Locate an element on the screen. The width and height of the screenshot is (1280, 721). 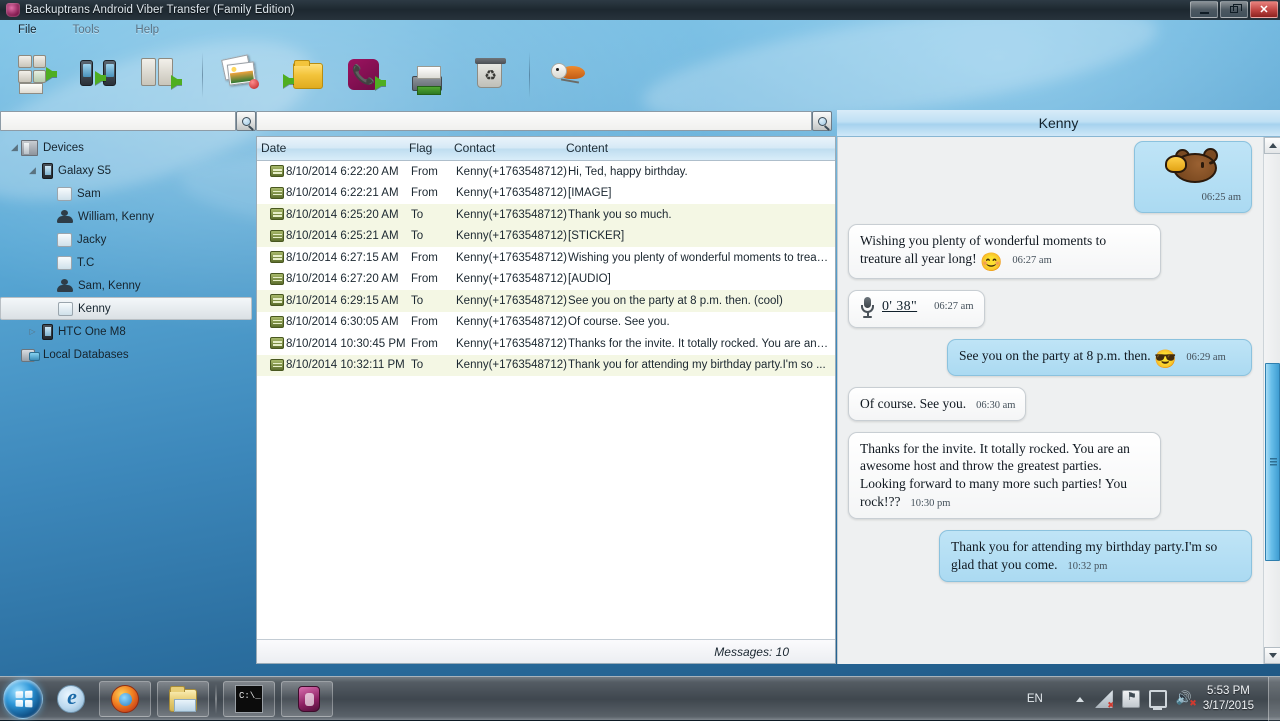
tree-twisty-closed-icon is located at coordinates (32, 331).